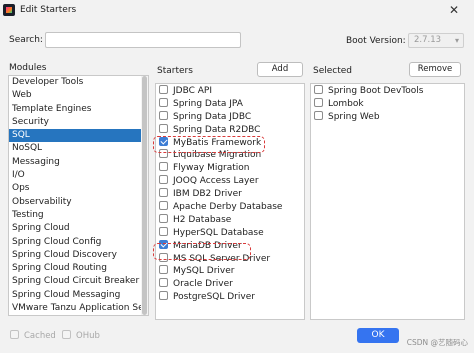 This screenshot has height=353, width=474. Describe the element at coordinates (40, 336) in the screenshot. I see `cached-label: Cached` at that location.